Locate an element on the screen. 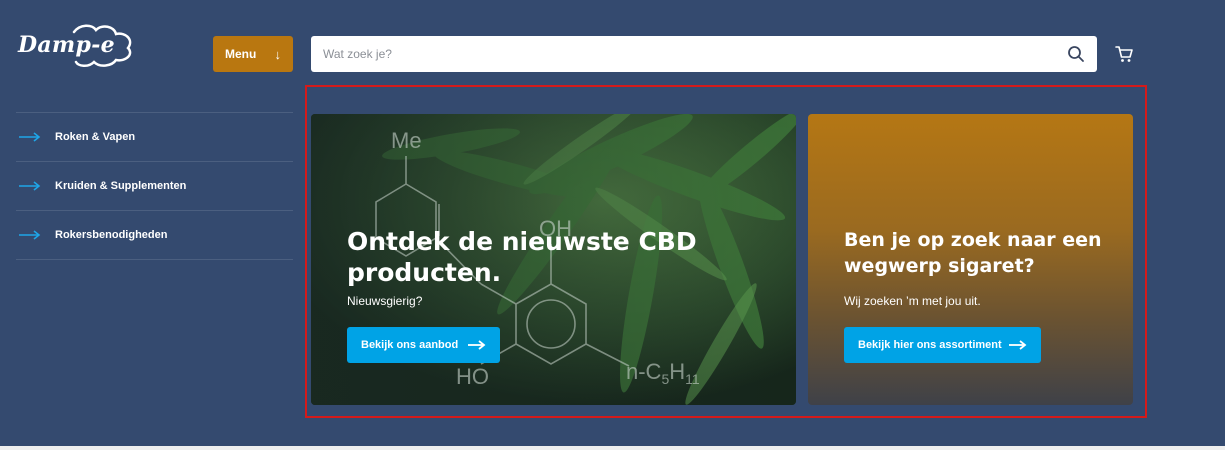  site-logo: Damp-e is located at coordinates (76, 48).